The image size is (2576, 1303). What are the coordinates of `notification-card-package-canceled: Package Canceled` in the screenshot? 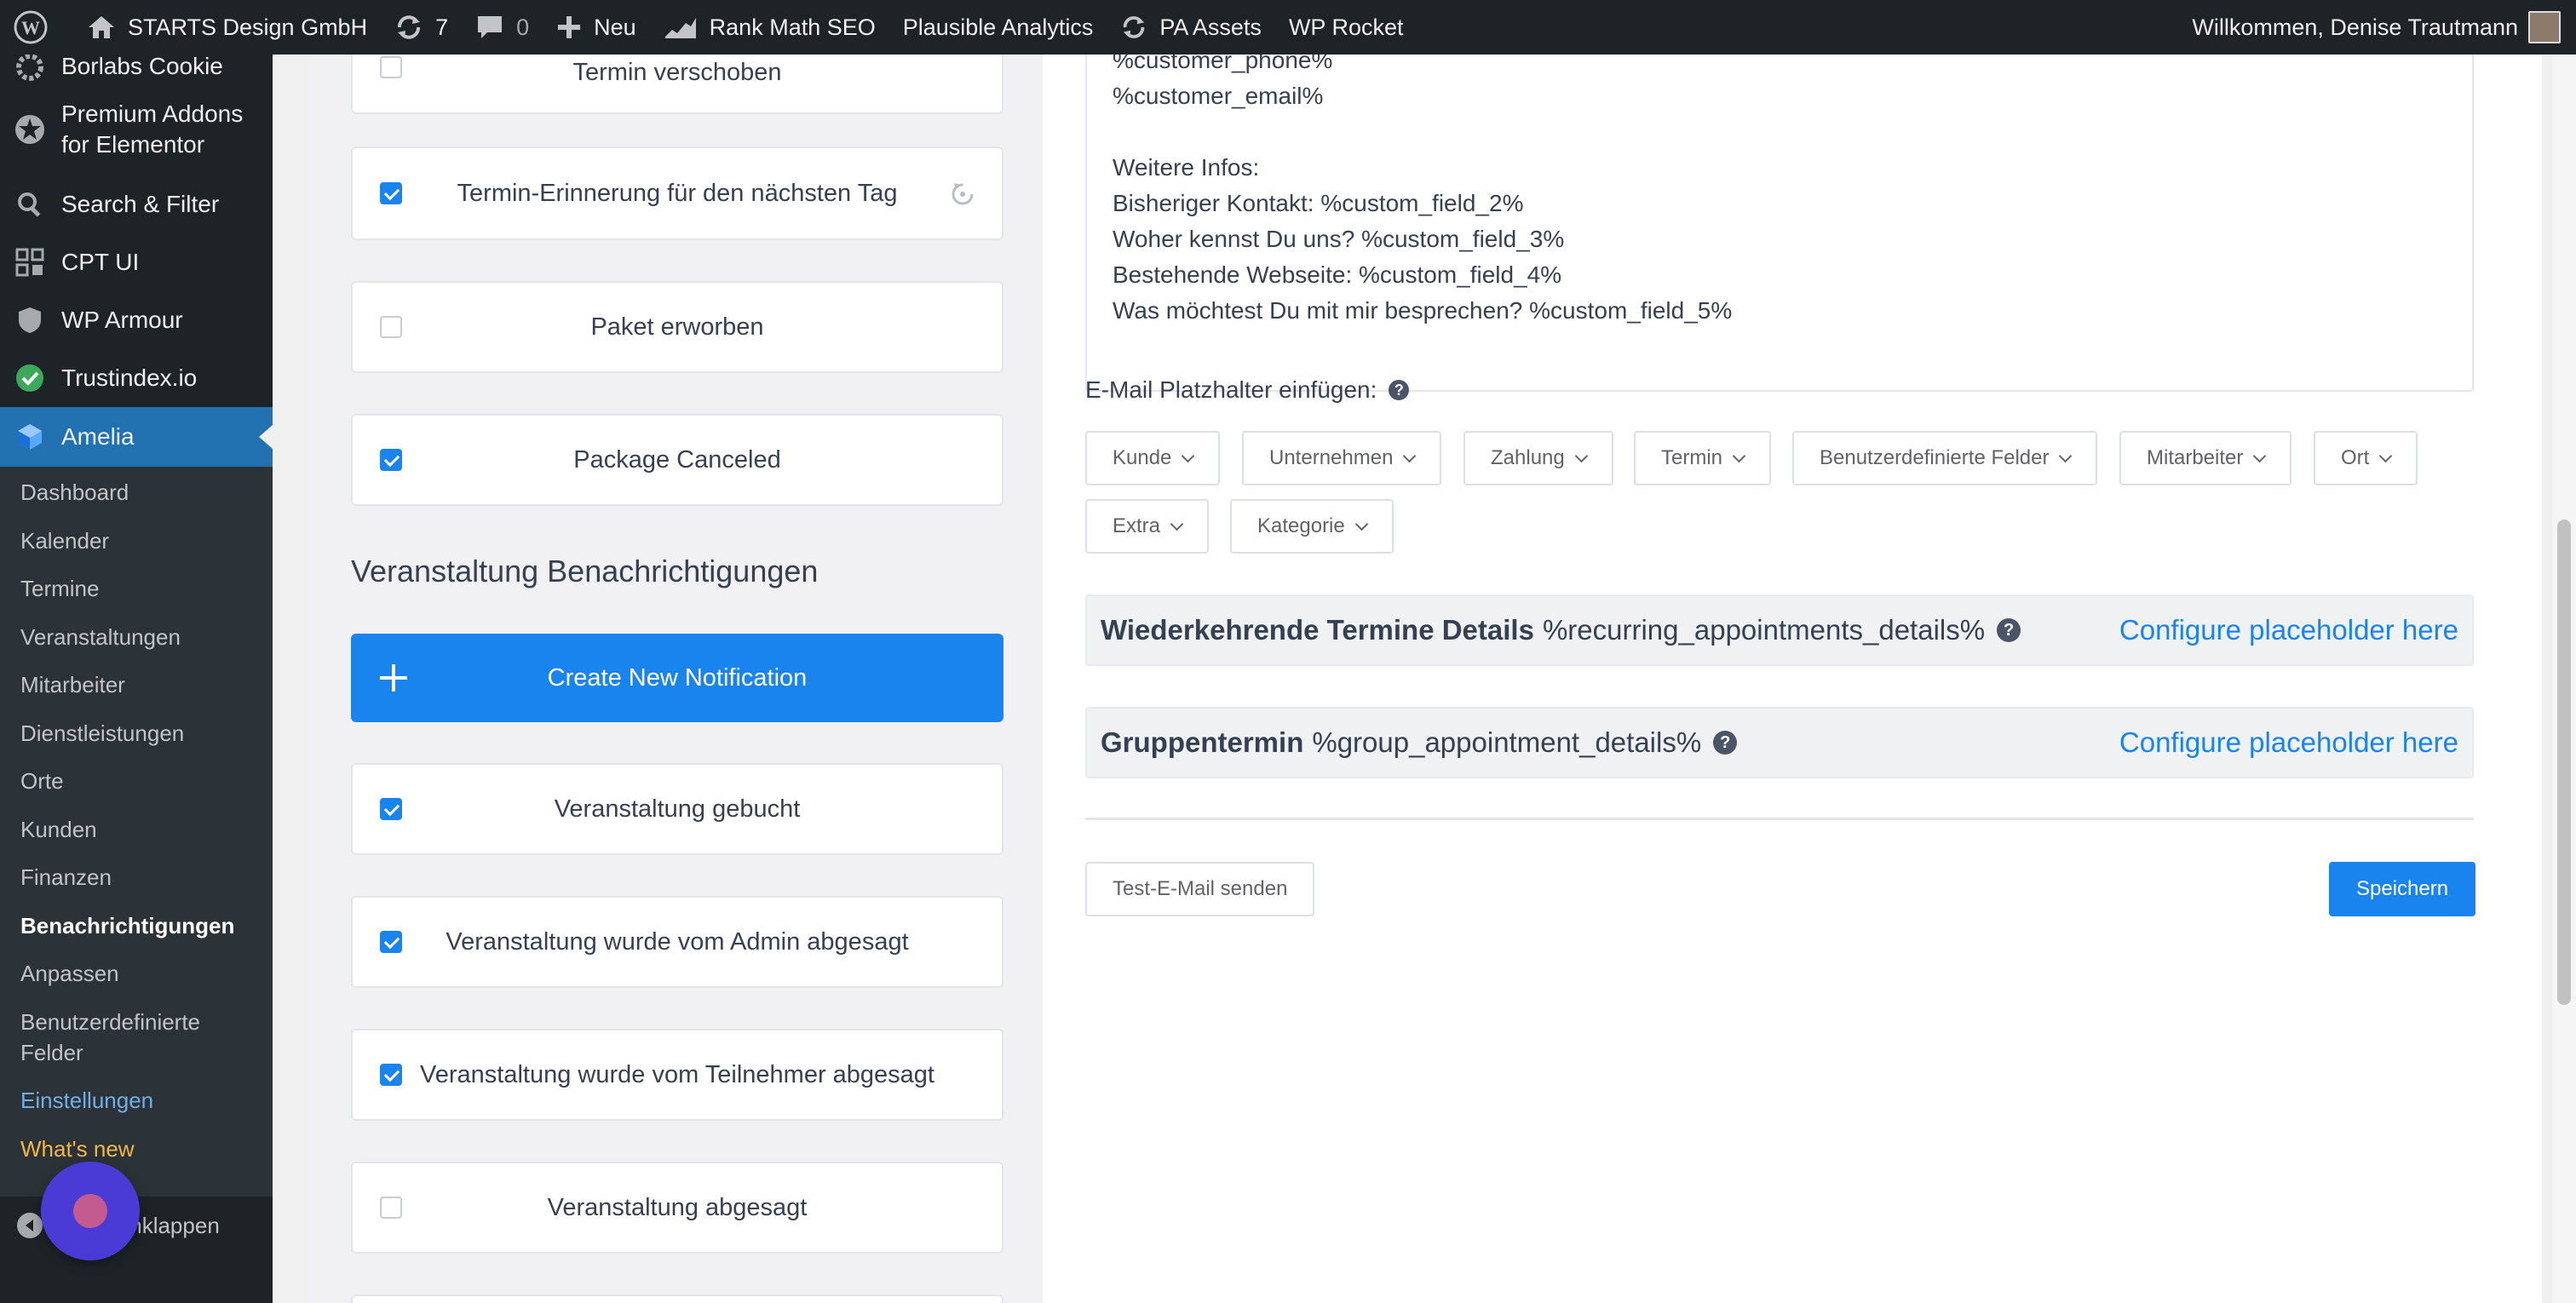 It's located at (677, 460).